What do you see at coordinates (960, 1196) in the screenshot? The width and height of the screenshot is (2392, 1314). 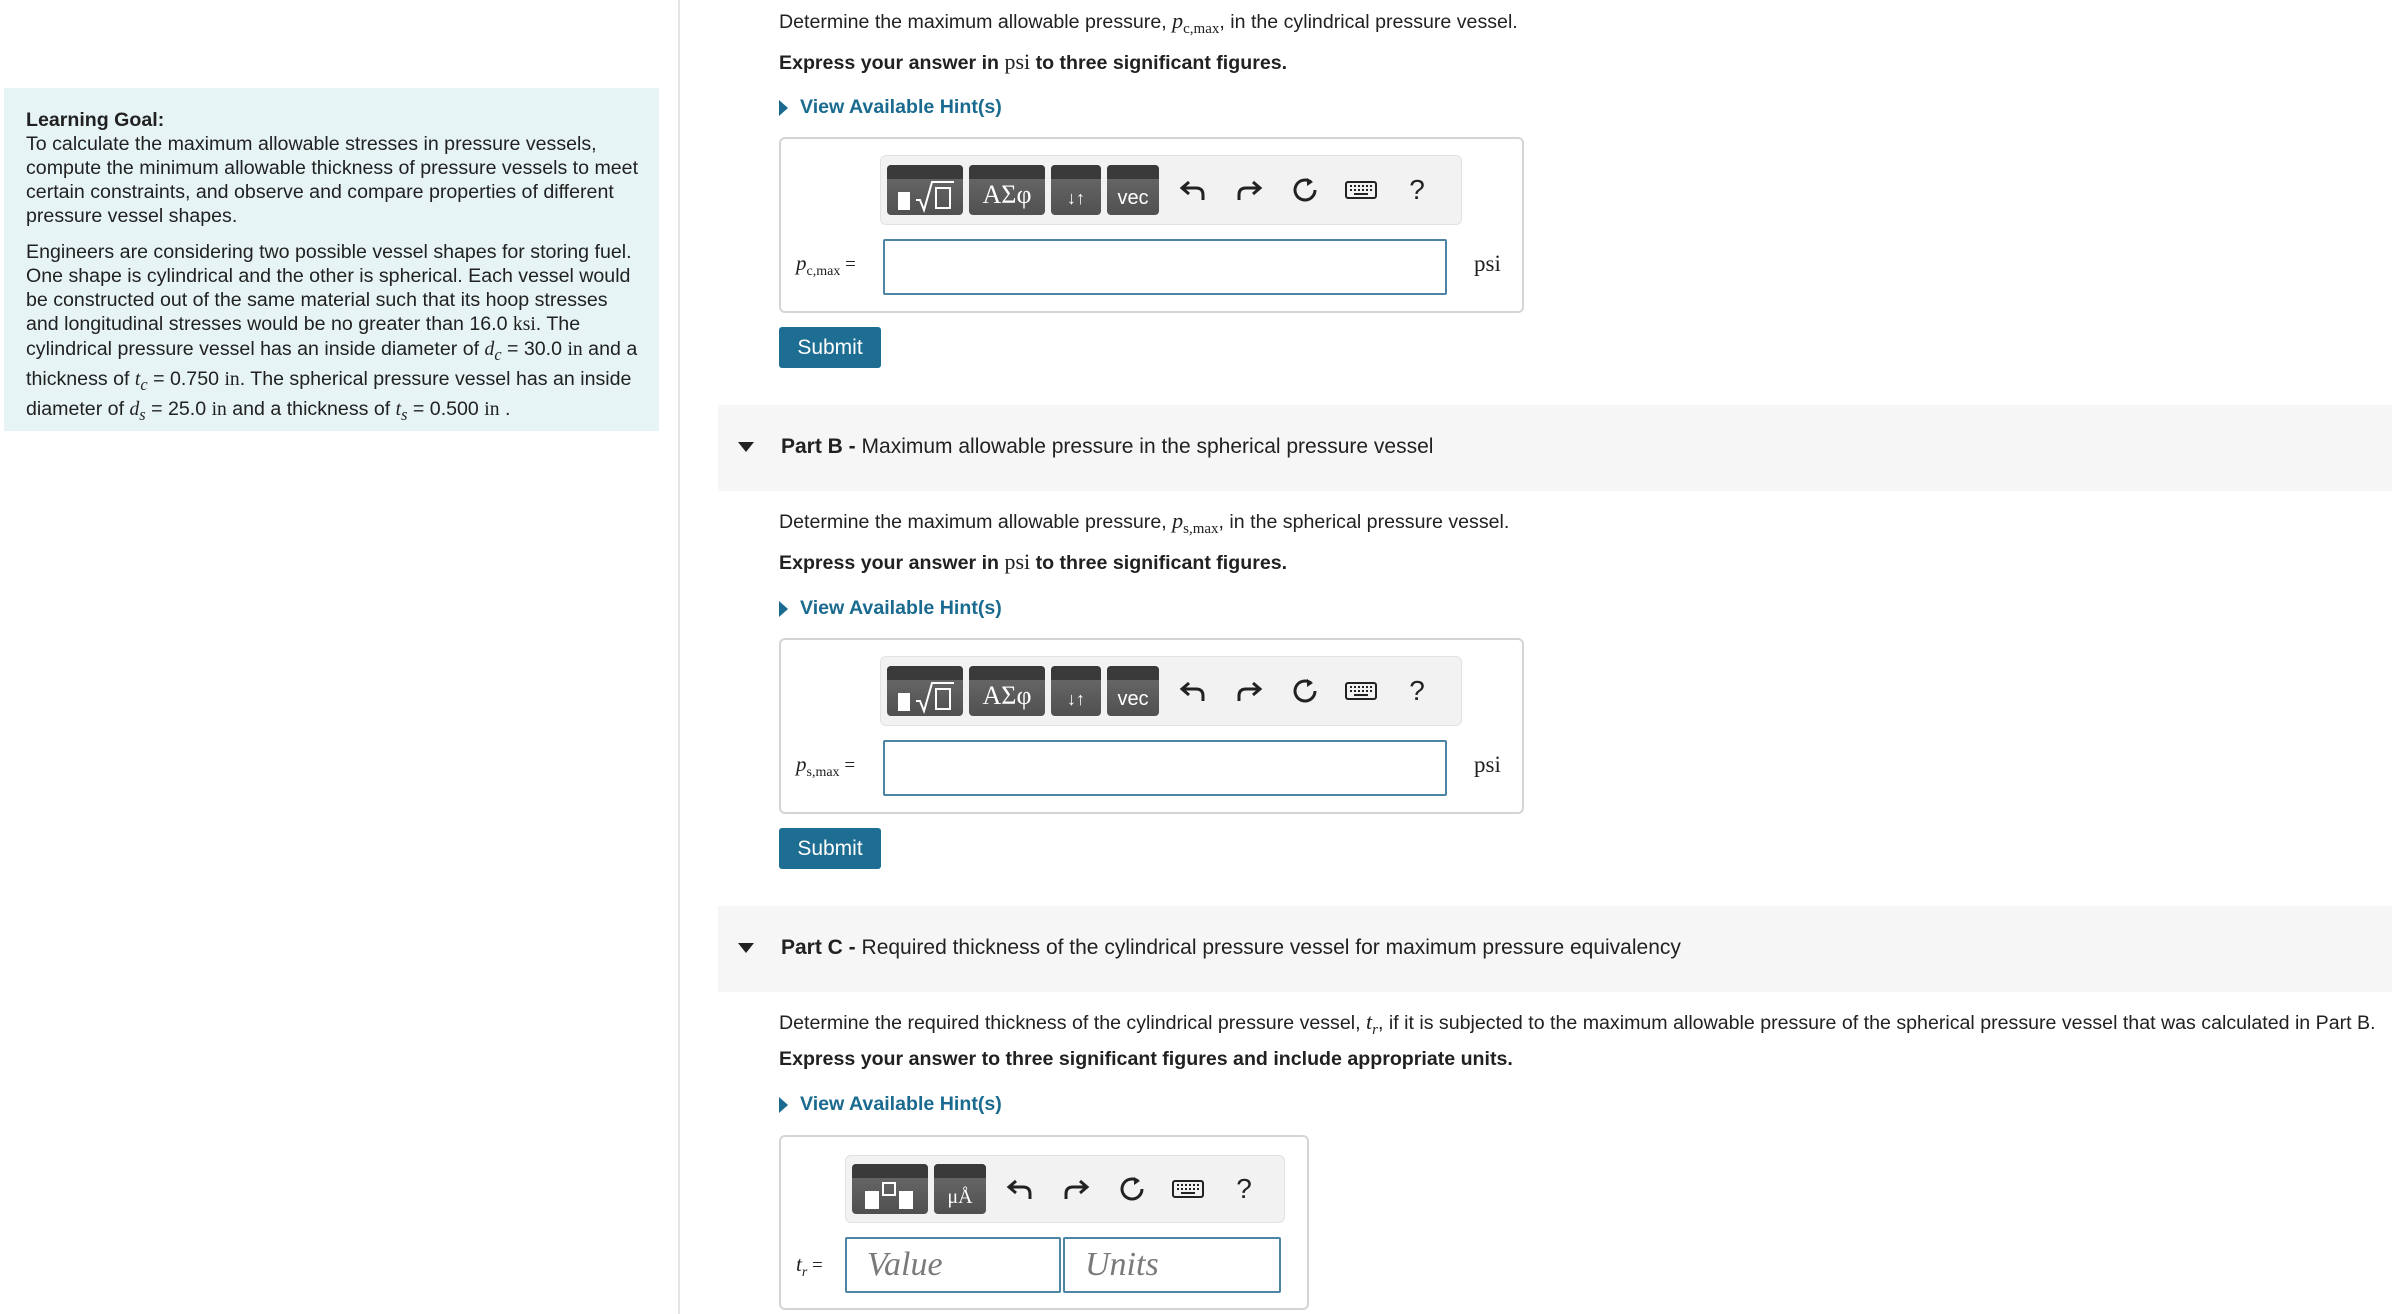 I see `units-label: μÅ` at bounding box center [960, 1196].